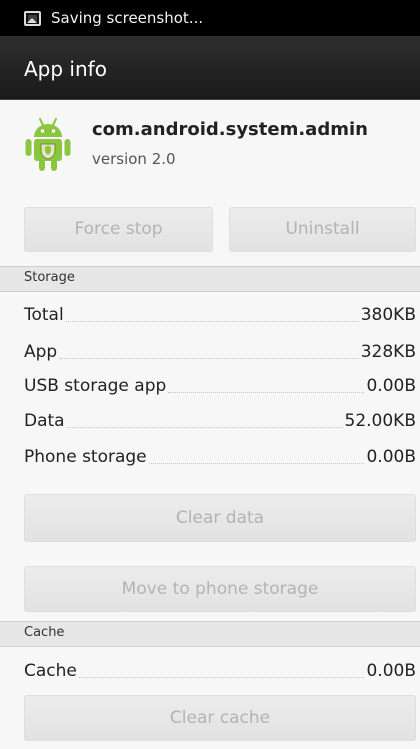 The image size is (420, 749). What do you see at coordinates (85, 457) in the screenshot?
I see `storage-row-label: Phone storage` at bounding box center [85, 457].